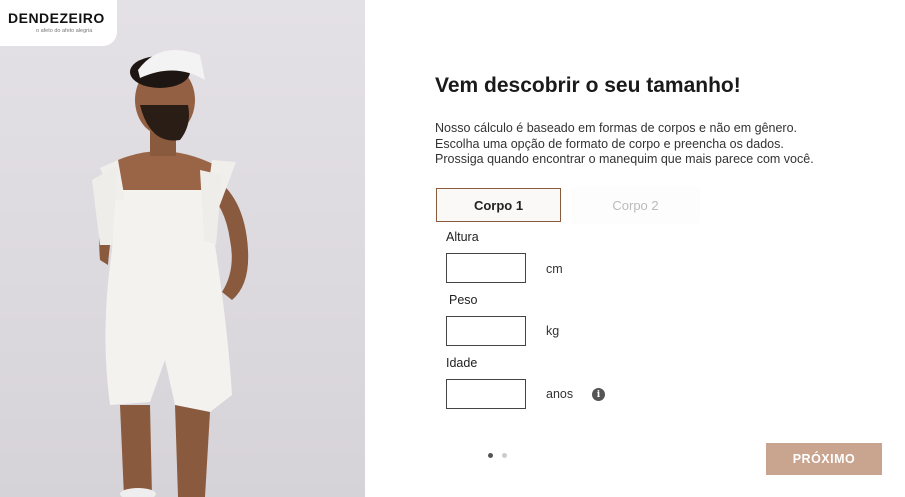 The width and height of the screenshot is (905, 497). I want to click on age-unit: anos, so click(560, 394).